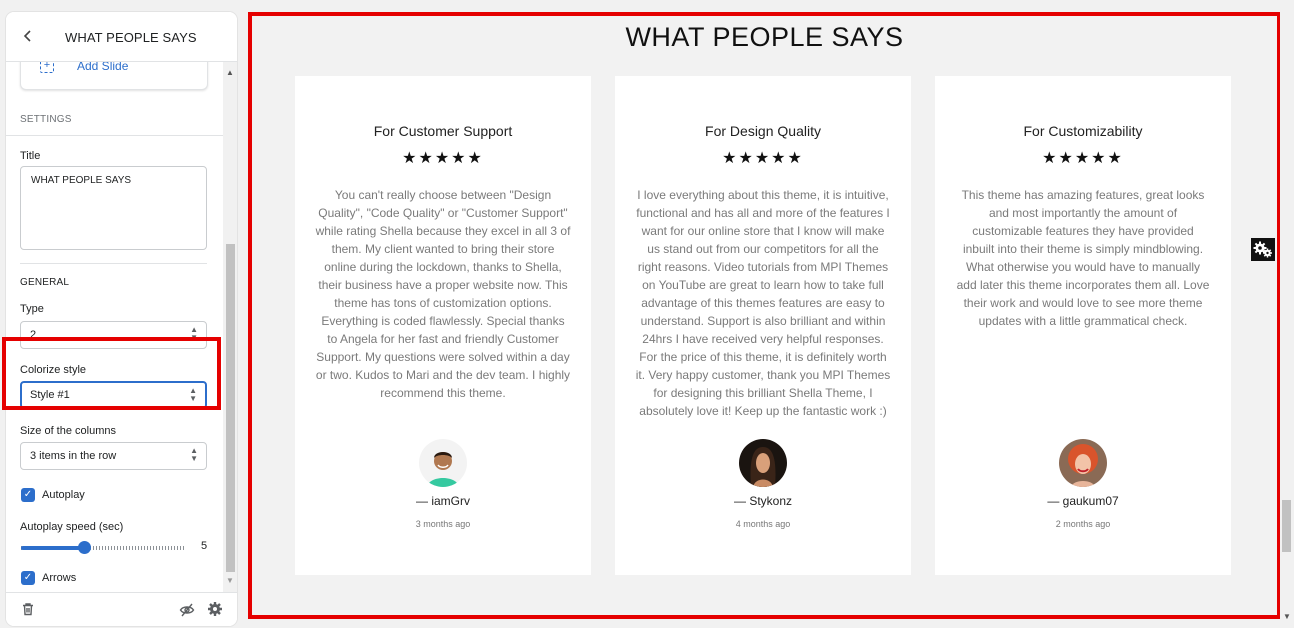 This screenshot has width=1294, height=628. I want to click on autoplay-speed-slider, so click(103, 547).